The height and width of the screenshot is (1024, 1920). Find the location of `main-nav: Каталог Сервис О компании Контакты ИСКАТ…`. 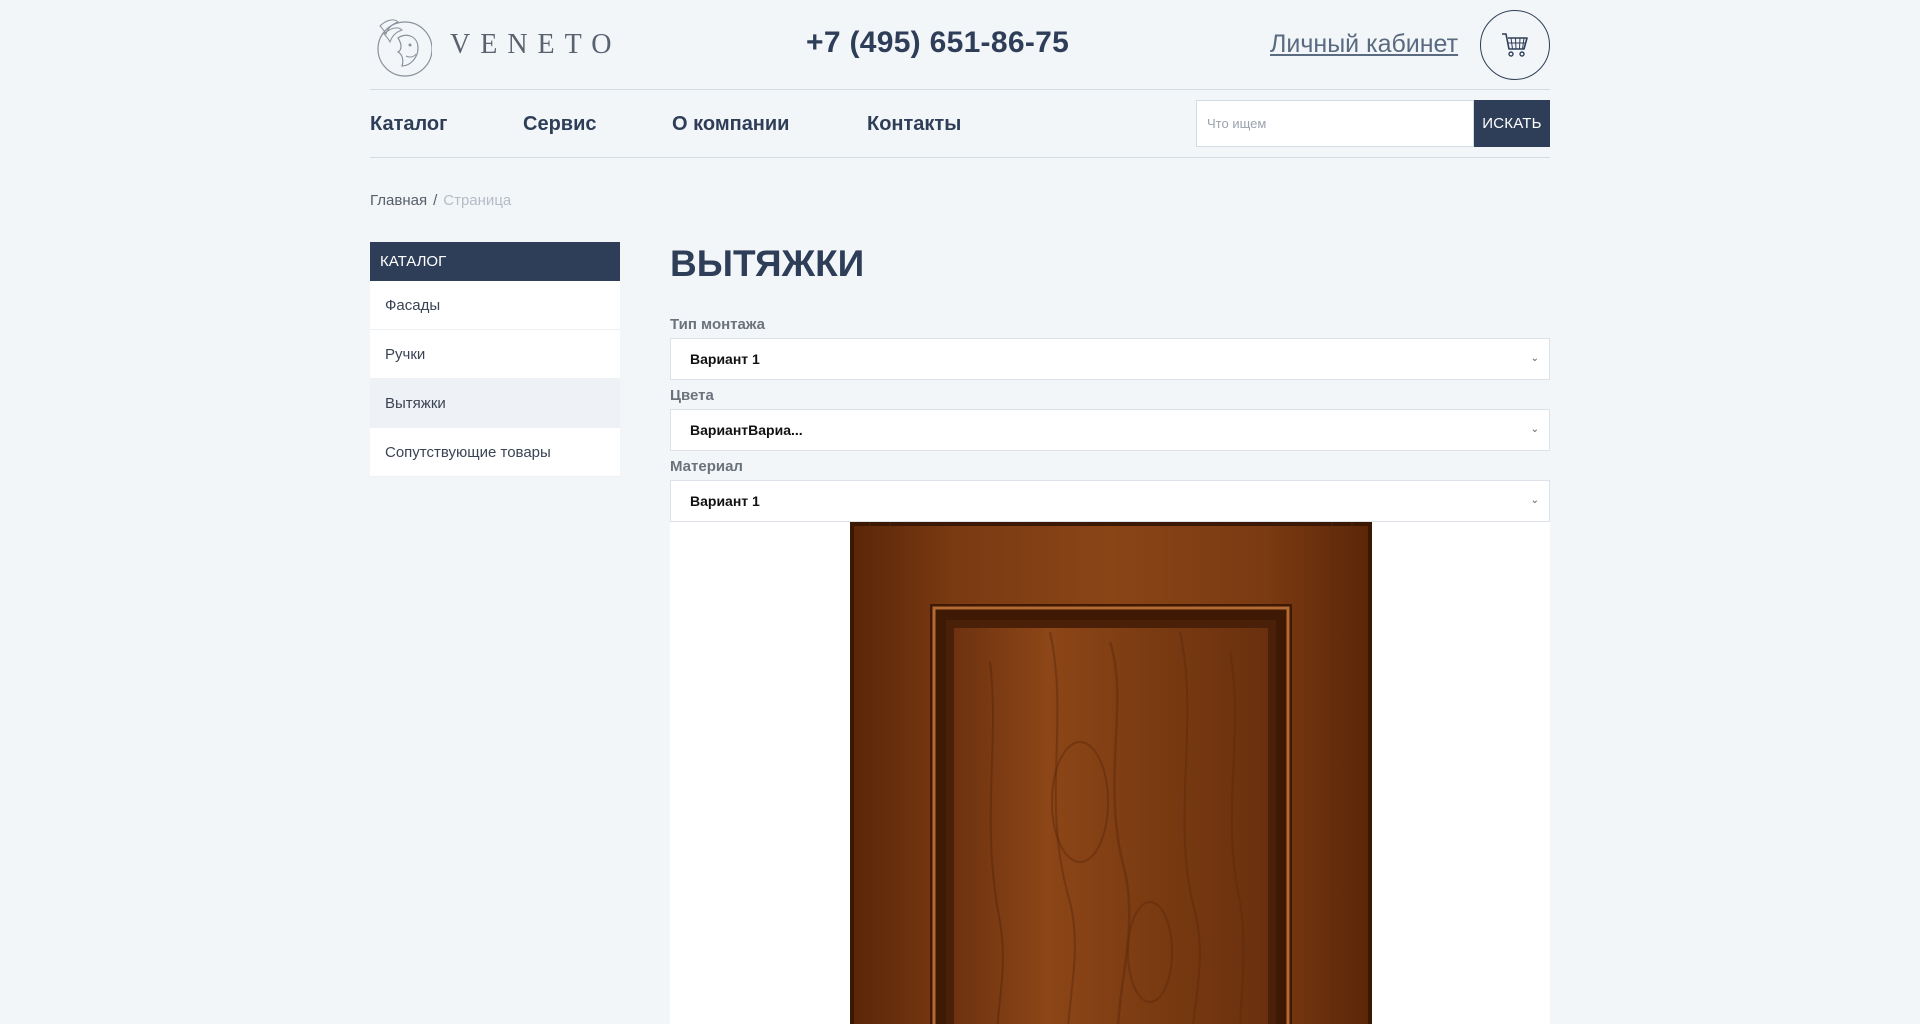

main-nav: Каталог Сервис О компании Контакты ИСКАТ… is located at coordinates (960, 124).